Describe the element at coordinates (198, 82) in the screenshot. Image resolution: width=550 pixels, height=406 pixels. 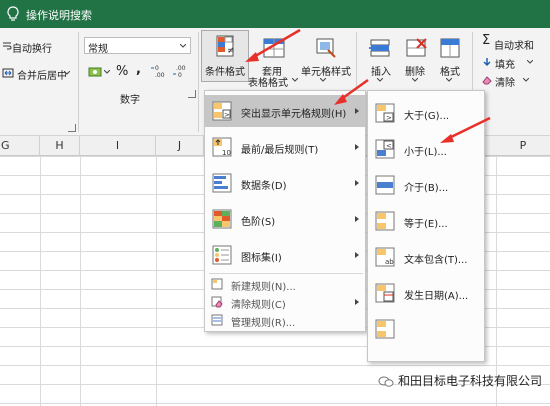
I see `group-separator` at that location.